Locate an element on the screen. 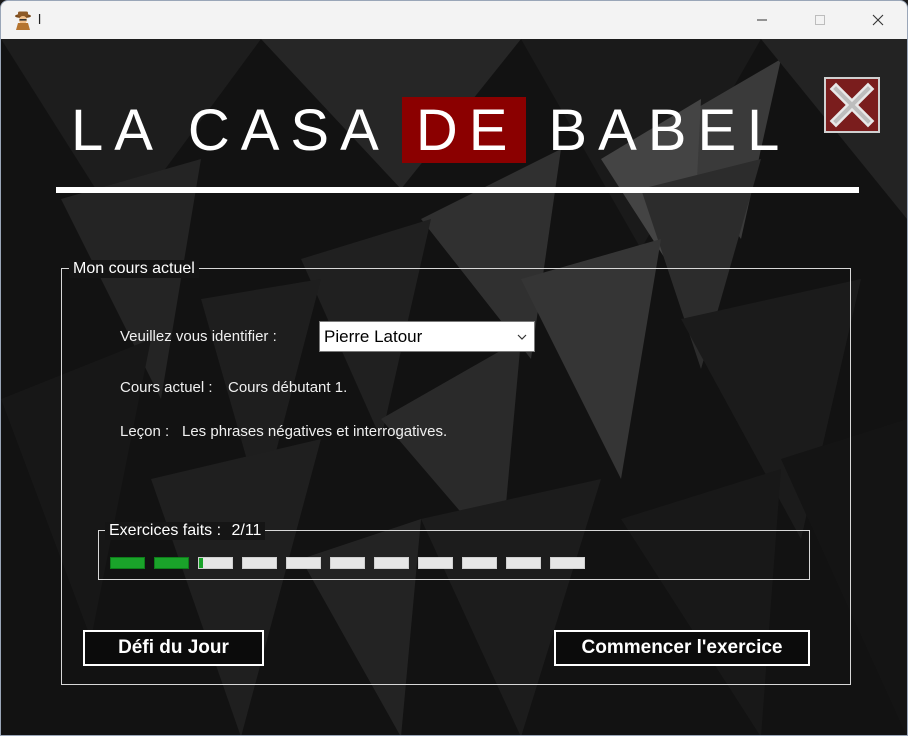  course-groupbox-legend: Mon cours actuel is located at coordinates (134, 269).